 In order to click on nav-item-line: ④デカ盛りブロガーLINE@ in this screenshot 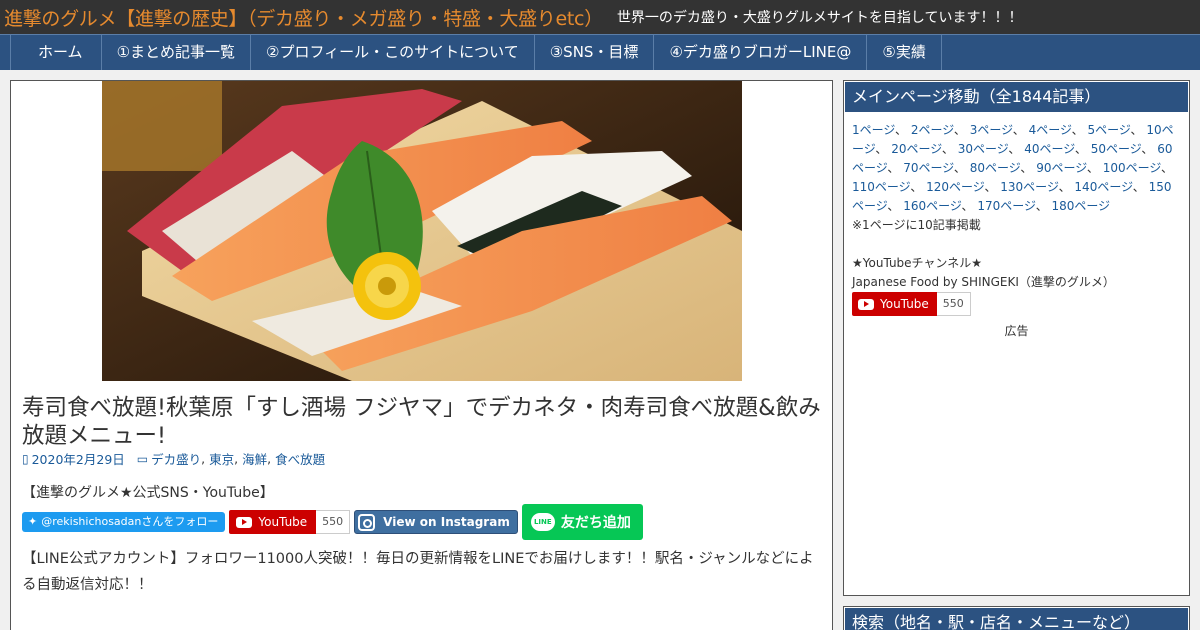, I will do `click(761, 52)`.